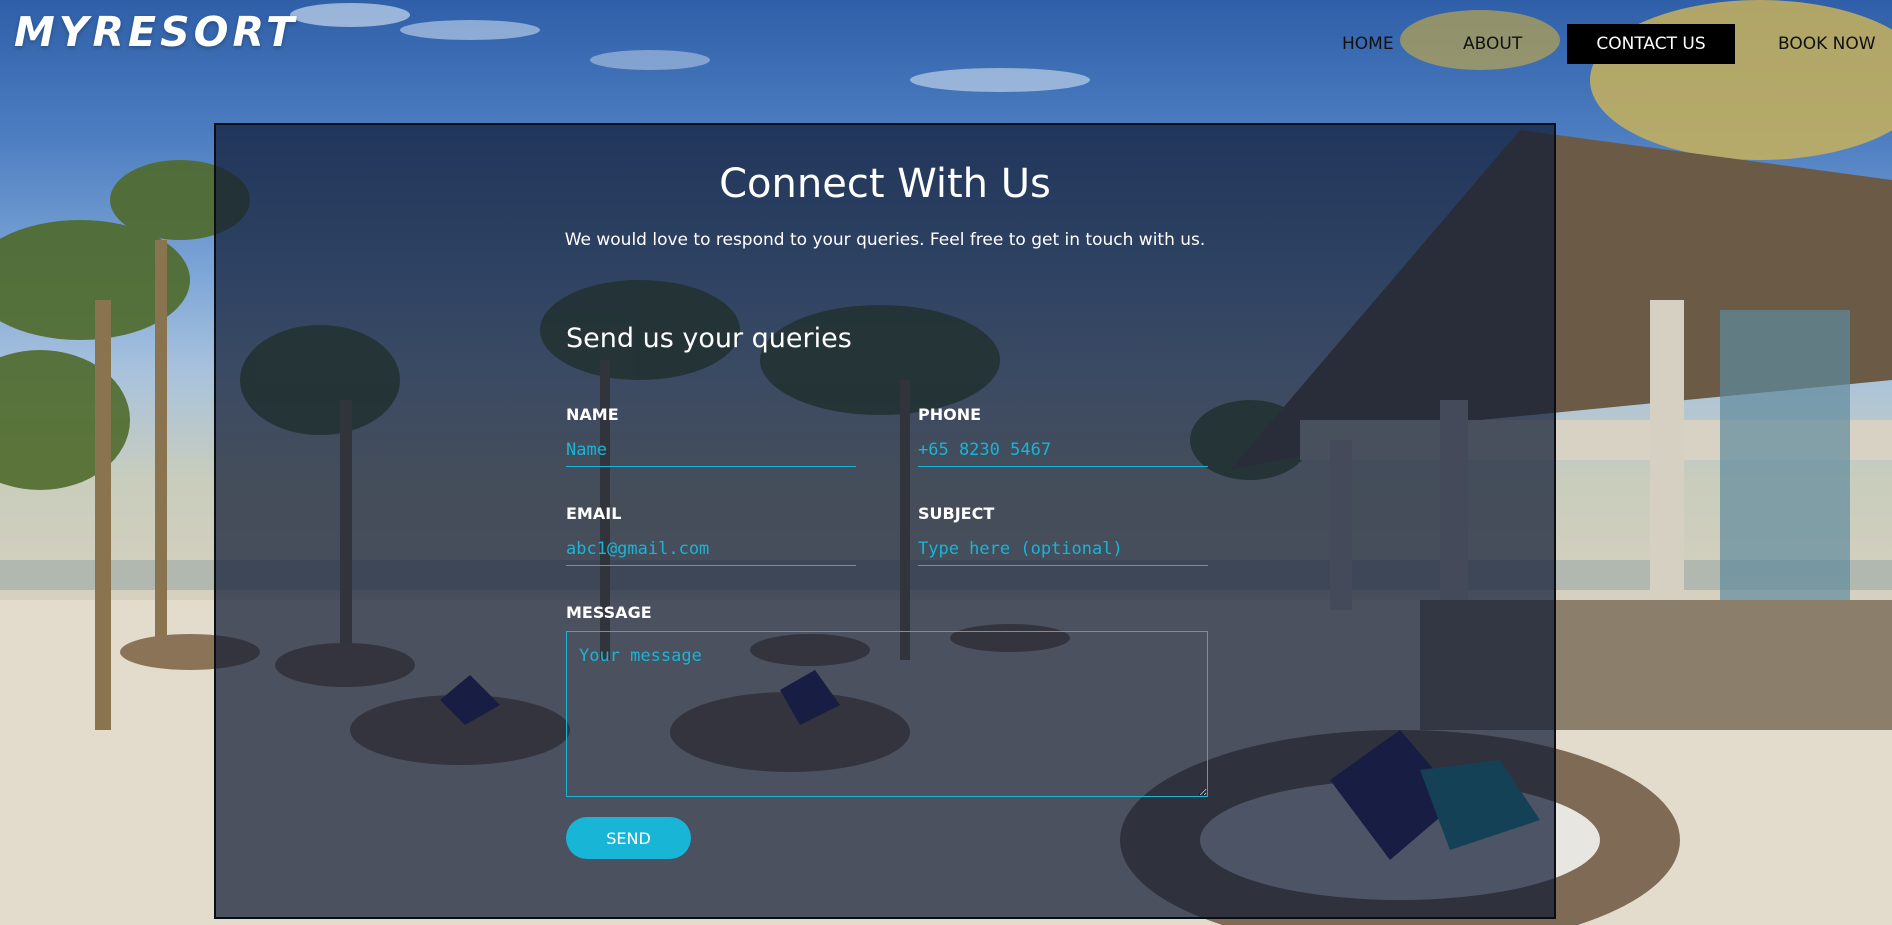 The width and height of the screenshot is (1892, 925). Describe the element at coordinates (946, 44) in the screenshot. I see `main-navigation: HOME ABOUT CONTACT US BOOK NOW` at that location.